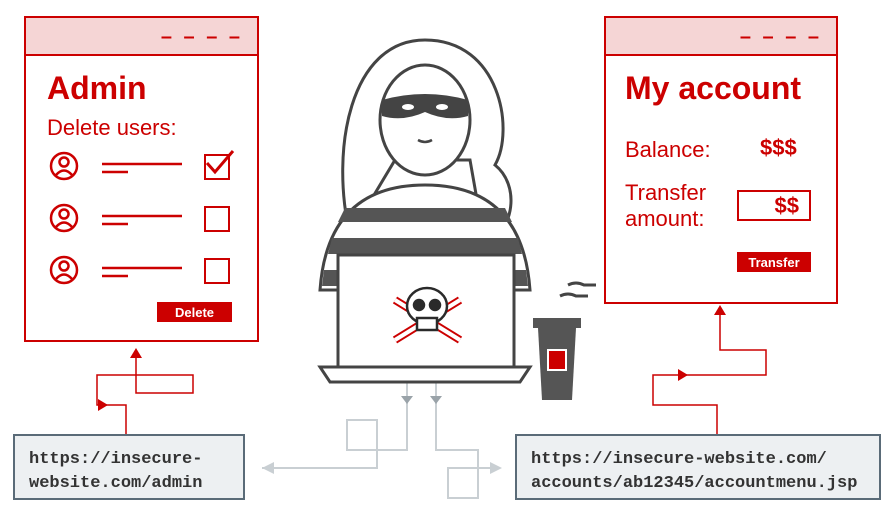  I want to click on account-url-line2: accounts/ab12345/accountmenu.jsp, so click(694, 483).